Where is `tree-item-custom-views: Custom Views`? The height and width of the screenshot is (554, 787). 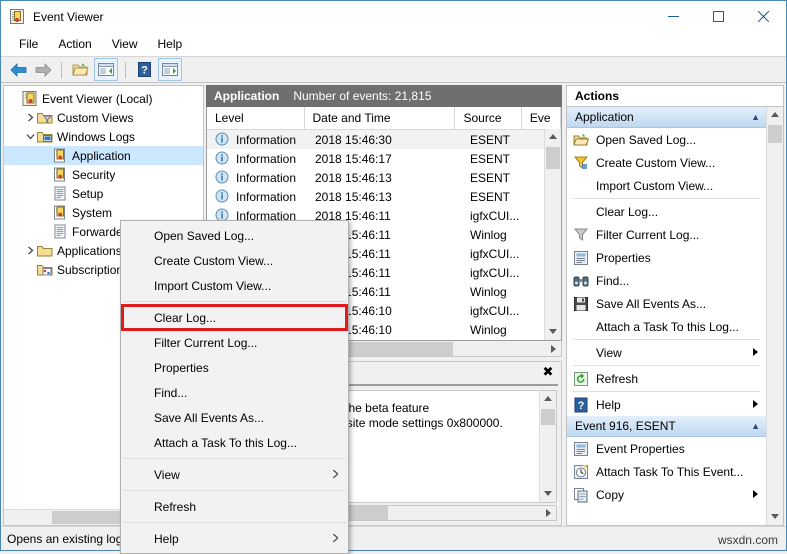
tree-item-custom-views: Custom Views is located at coordinates (103, 117).